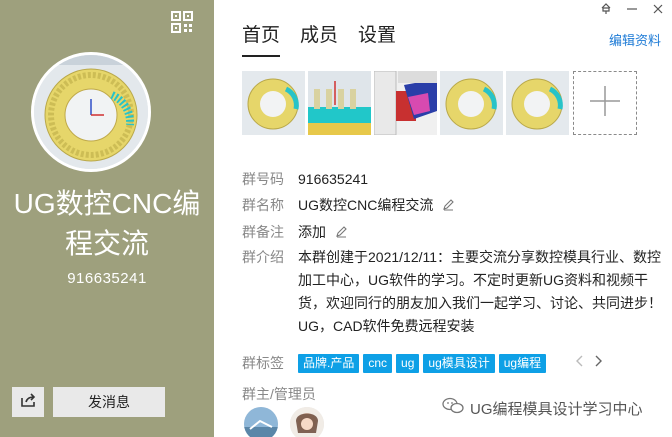 This screenshot has height=437, width=672. Describe the element at coordinates (91, 112) in the screenshot. I see `group-avatar` at that location.